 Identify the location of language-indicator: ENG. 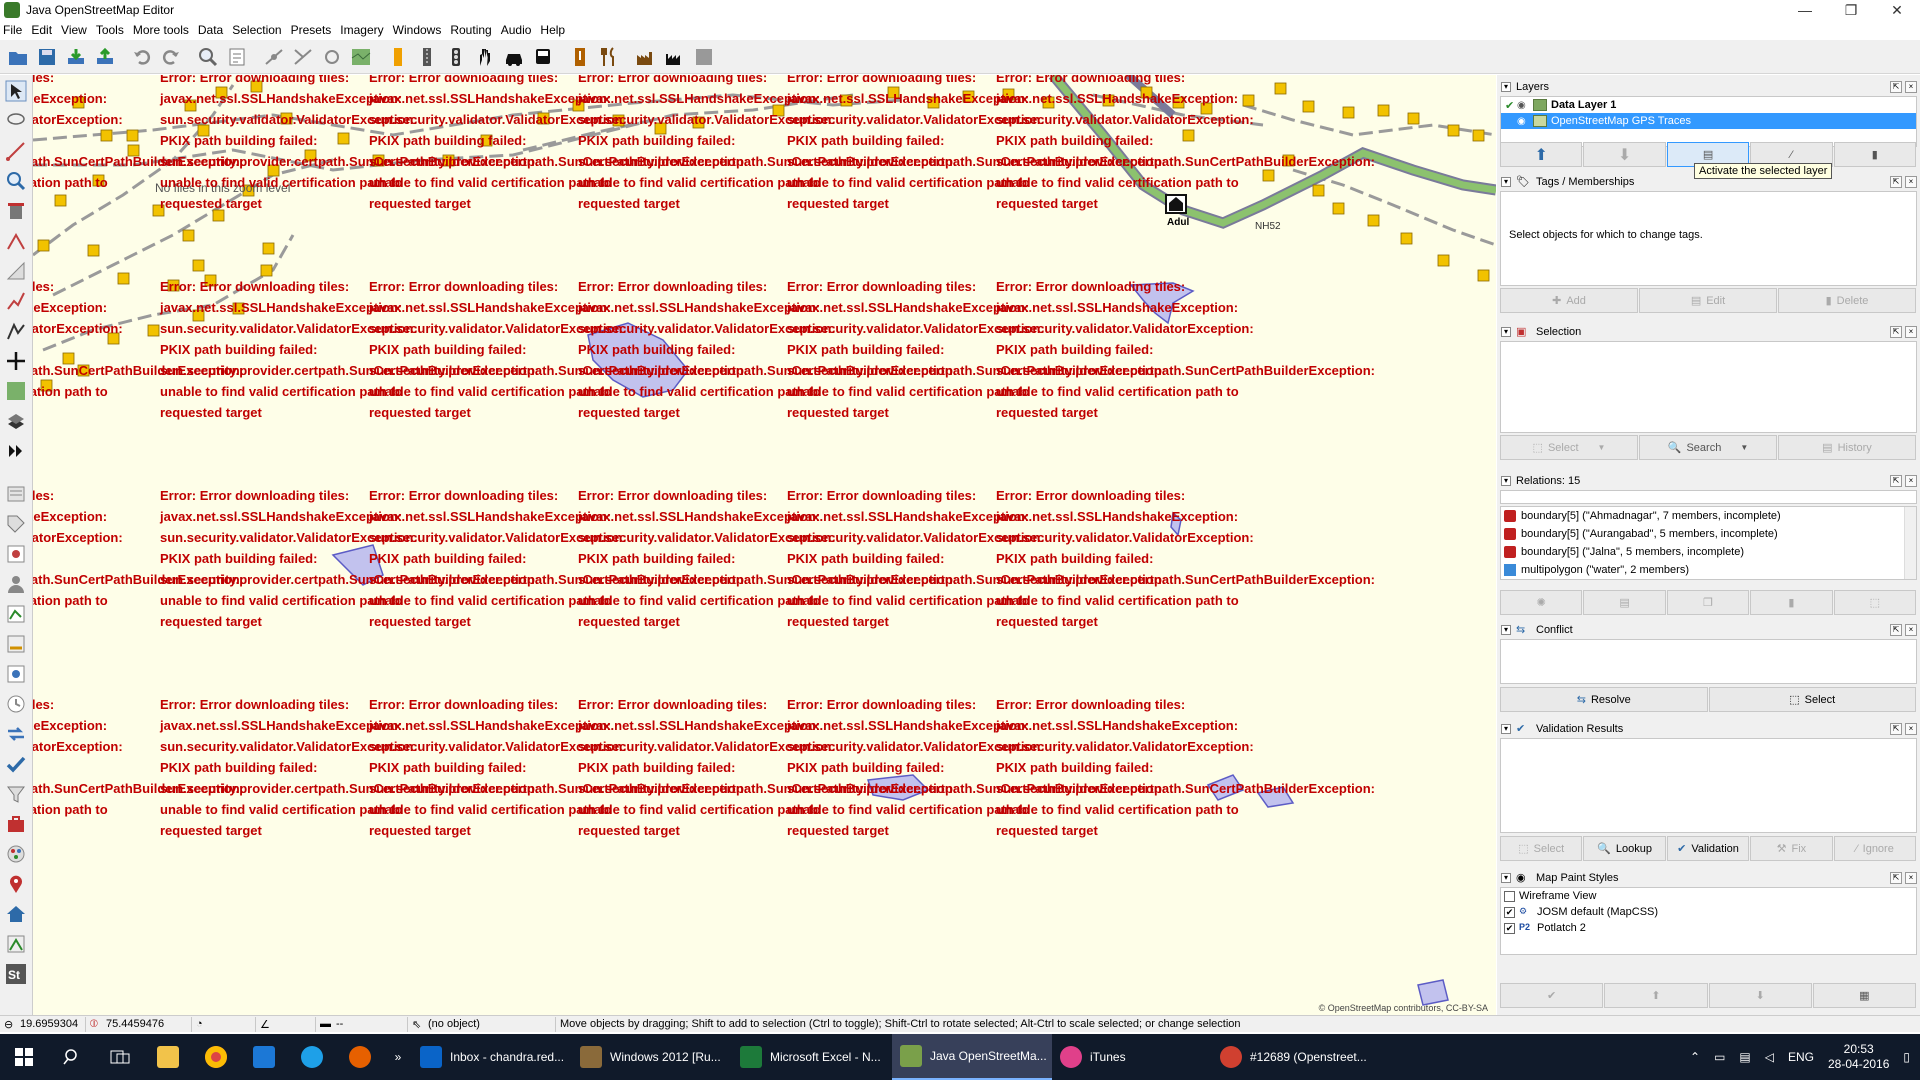
(1801, 1057).